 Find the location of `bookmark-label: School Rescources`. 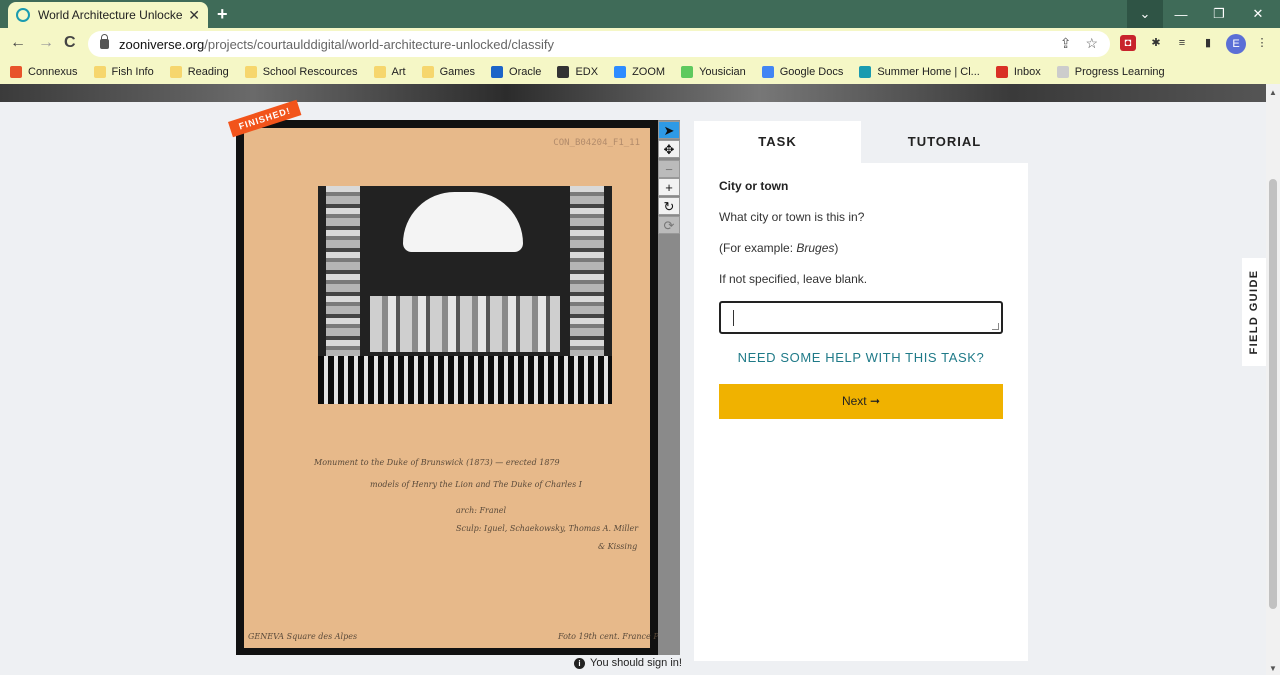

bookmark-label: School Rescources is located at coordinates (310, 72).